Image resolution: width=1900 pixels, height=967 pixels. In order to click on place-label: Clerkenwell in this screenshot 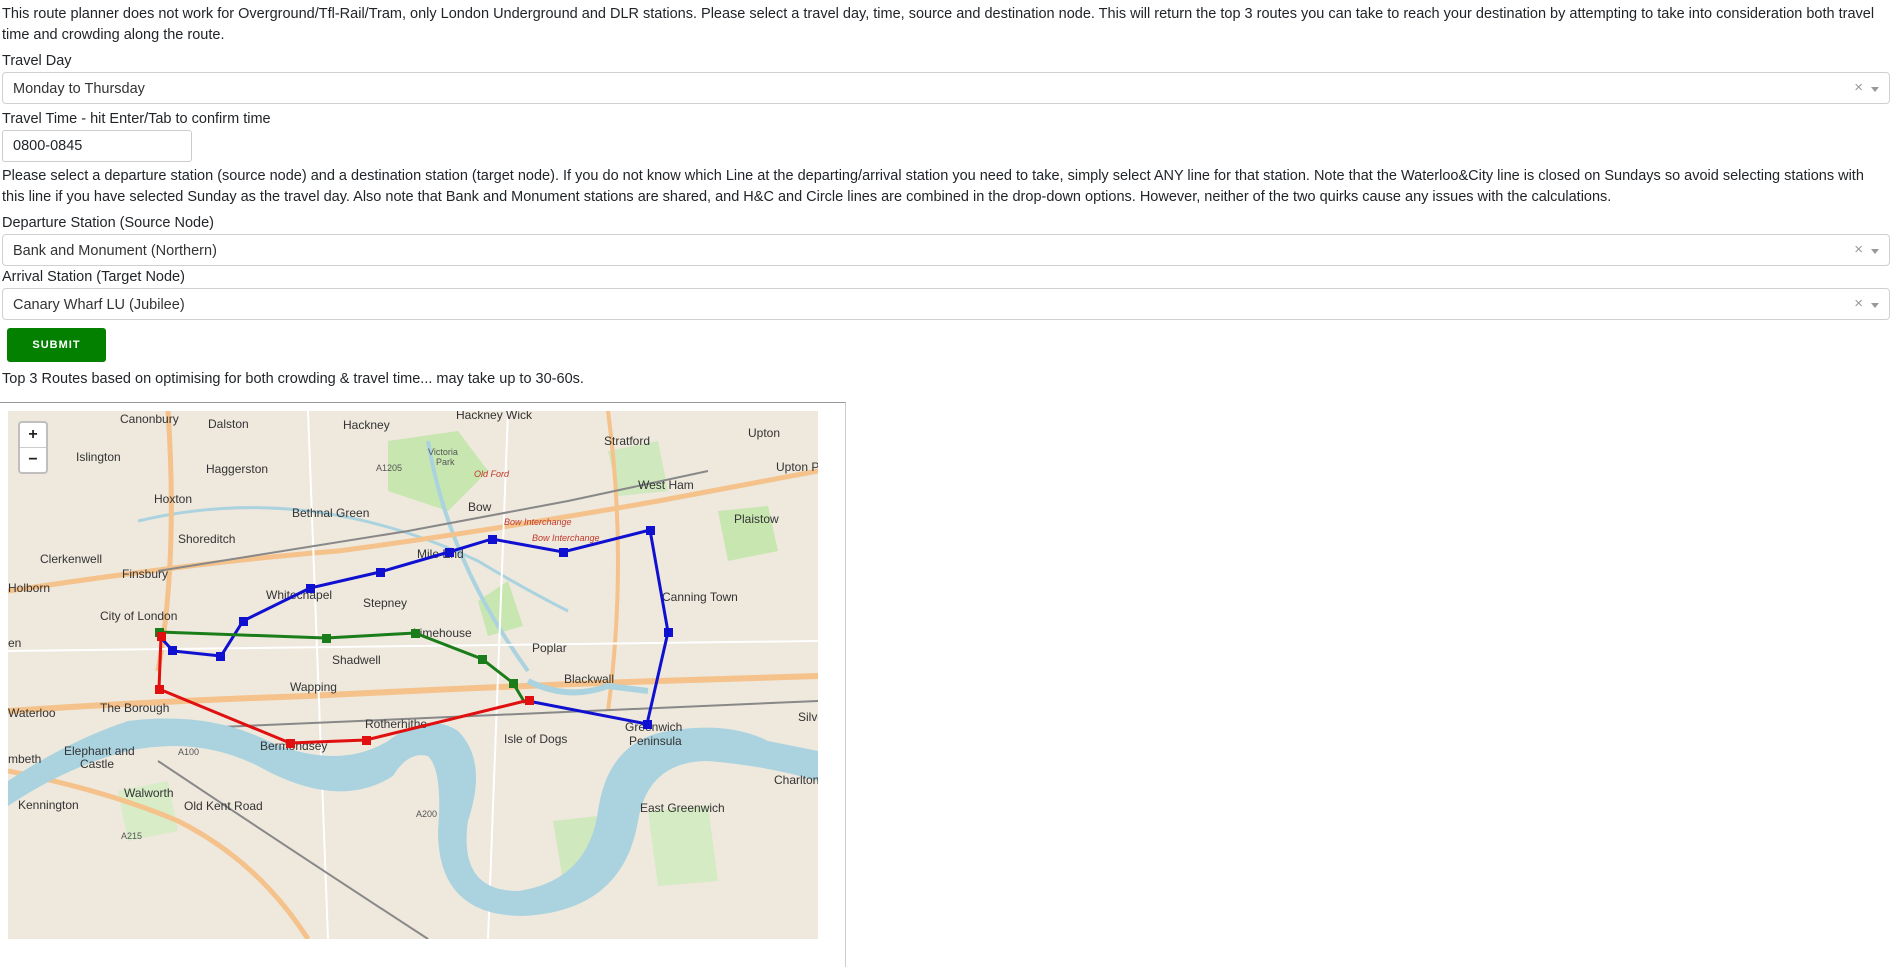, I will do `click(71, 559)`.